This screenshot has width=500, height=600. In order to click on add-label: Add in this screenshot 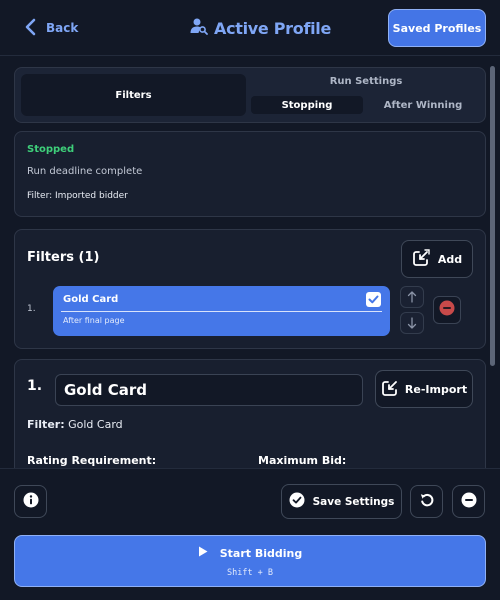, I will do `click(450, 259)`.